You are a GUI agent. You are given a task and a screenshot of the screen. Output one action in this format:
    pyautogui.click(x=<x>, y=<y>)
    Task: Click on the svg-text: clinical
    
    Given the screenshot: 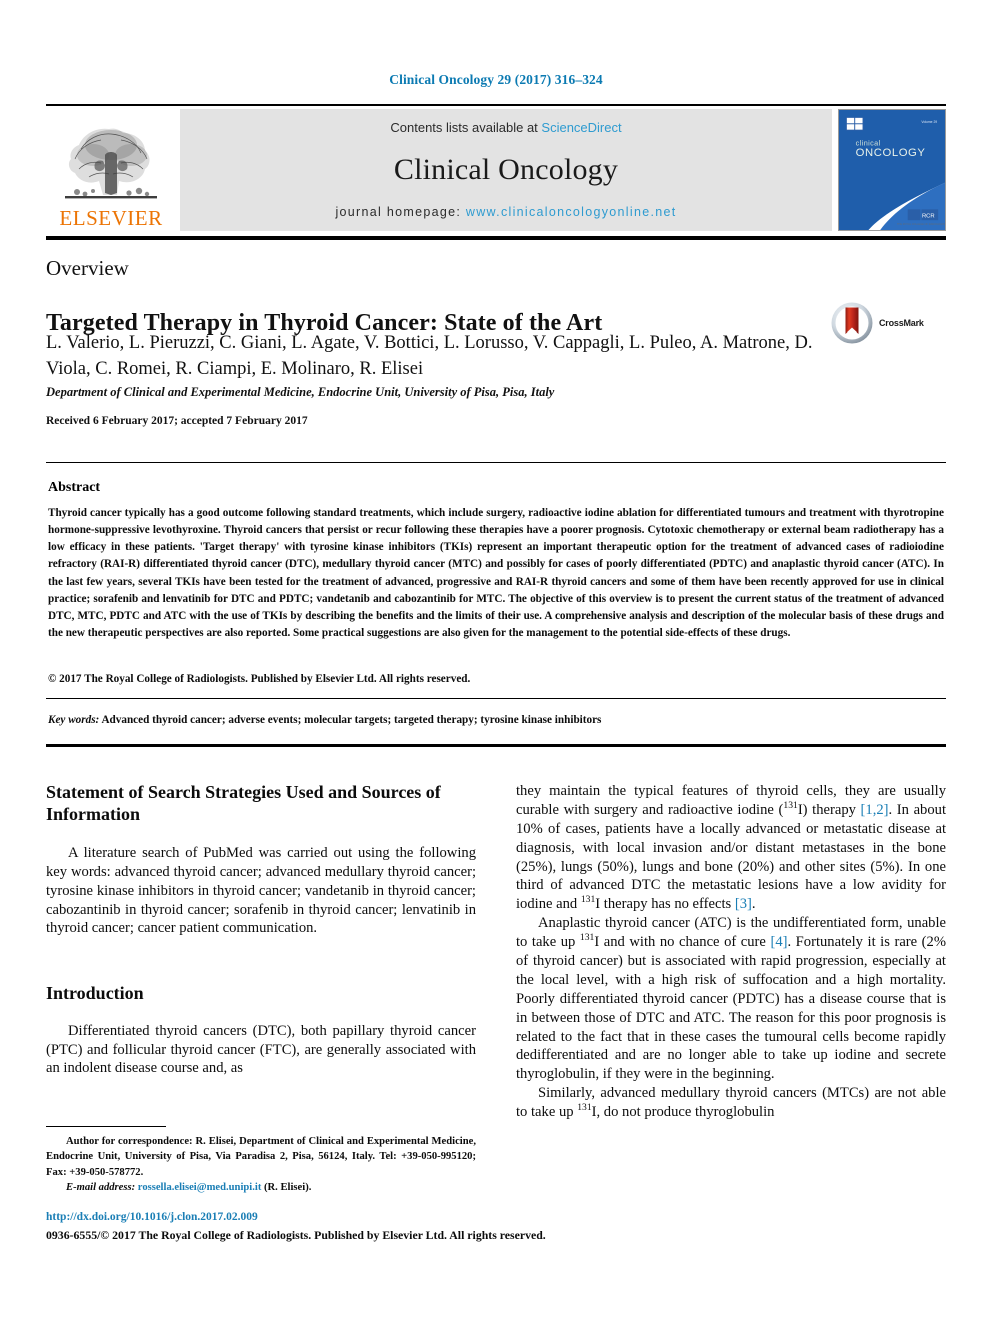 What is the action you would take?
    pyautogui.click(x=868, y=142)
    